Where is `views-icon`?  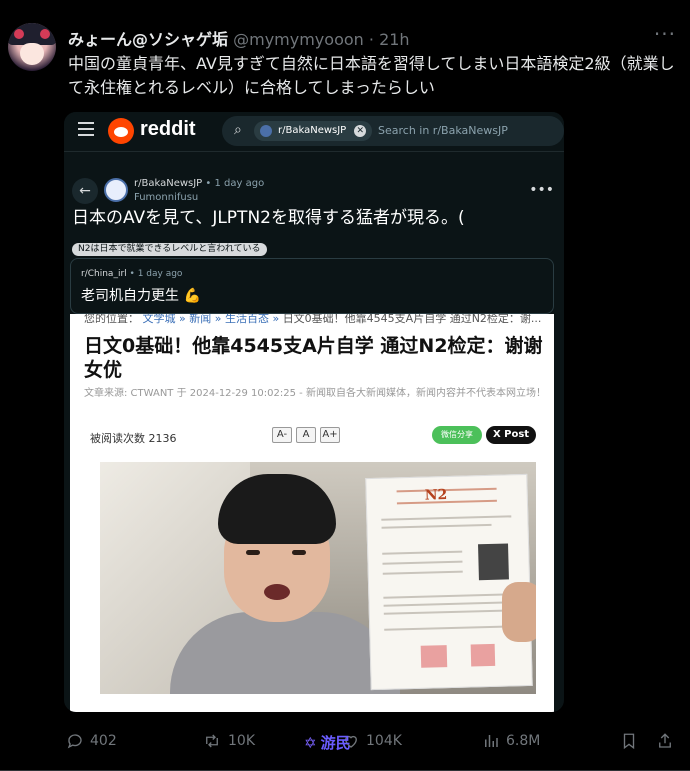
views-icon is located at coordinates (491, 741).